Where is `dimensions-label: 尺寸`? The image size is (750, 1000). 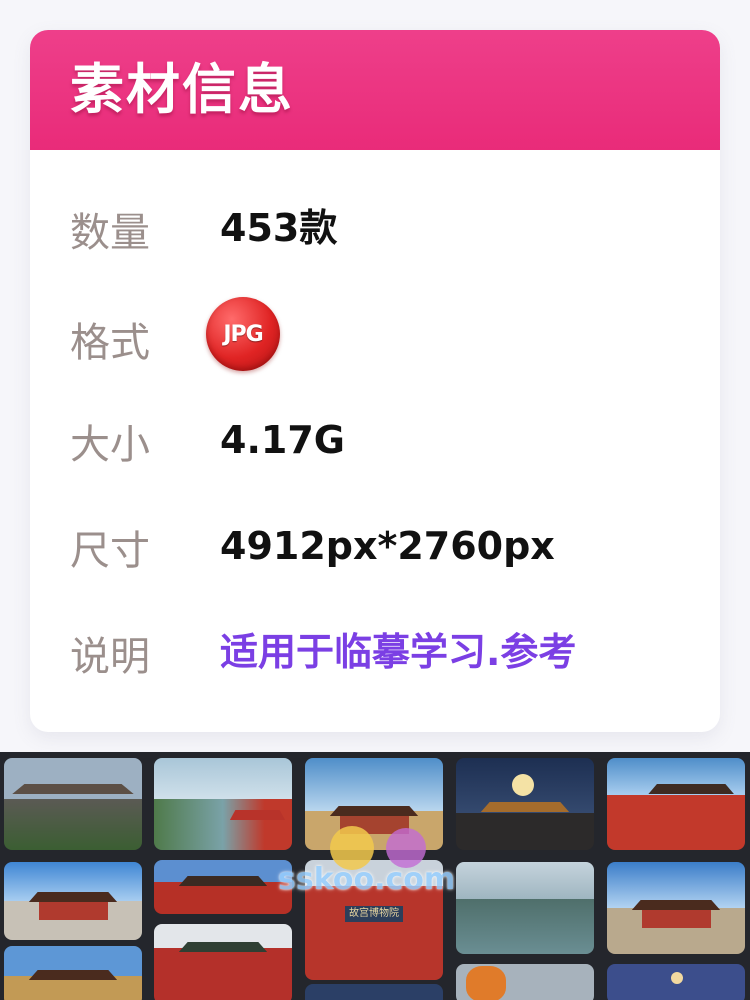 dimensions-label: 尺寸 is located at coordinates (110, 551).